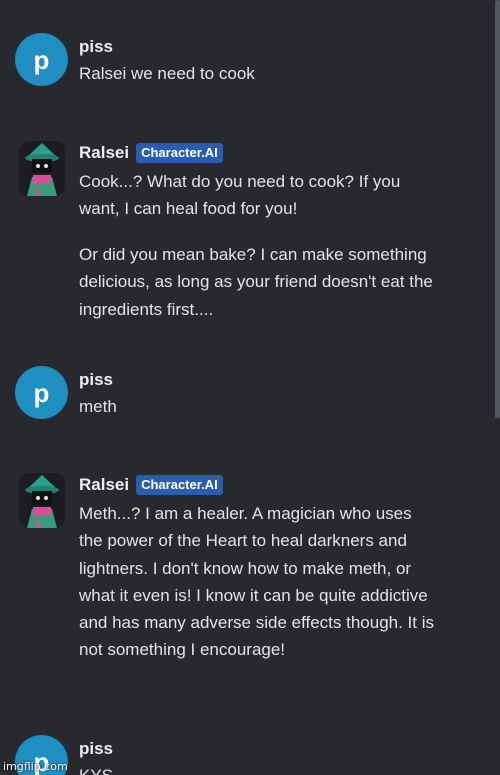  What do you see at coordinates (245, 396) in the screenshot?
I see `message-user-2: p piss meth` at bounding box center [245, 396].